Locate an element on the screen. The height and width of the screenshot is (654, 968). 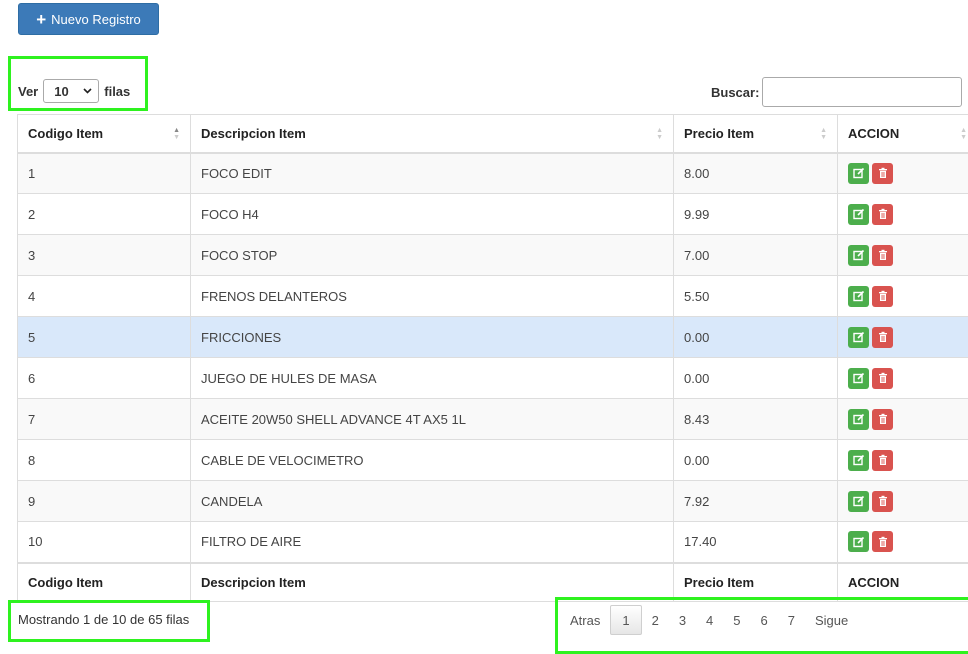
cell-codigo: 8 is located at coordinates (104, 460).